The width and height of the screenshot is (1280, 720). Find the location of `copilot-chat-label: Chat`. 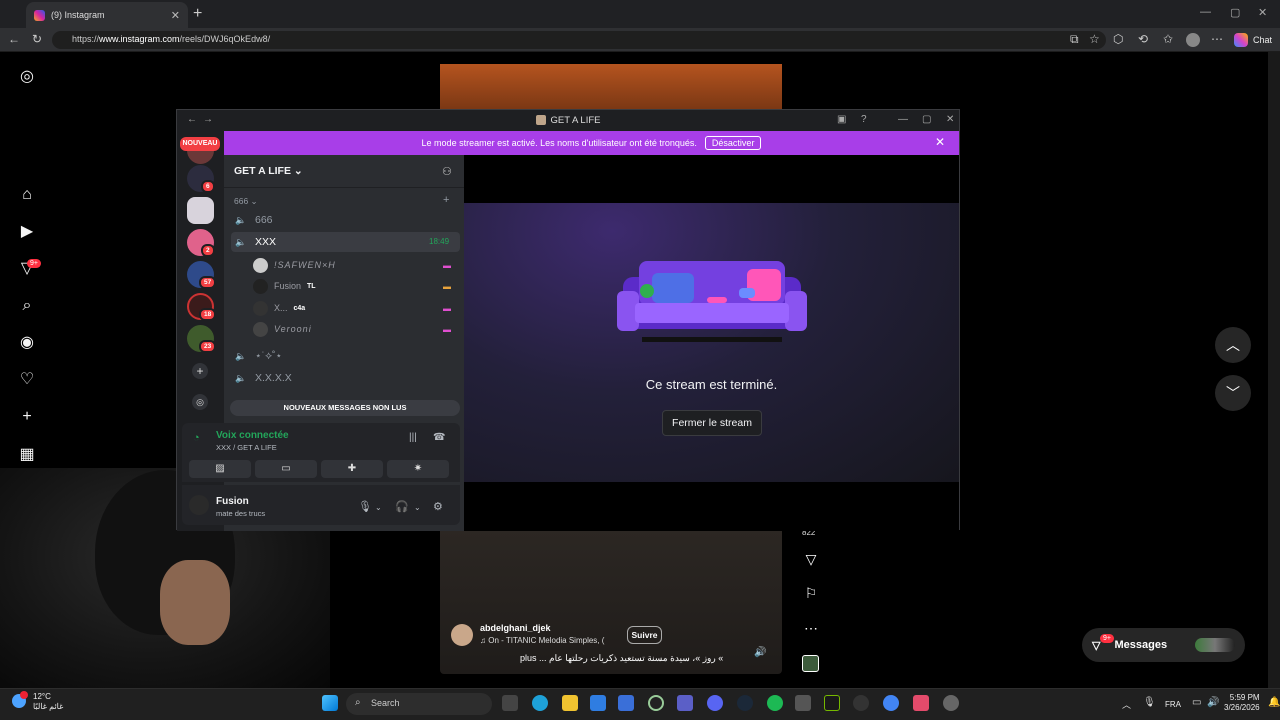

copilot-chat-label: Chat is located at coordinates (1262, 40).